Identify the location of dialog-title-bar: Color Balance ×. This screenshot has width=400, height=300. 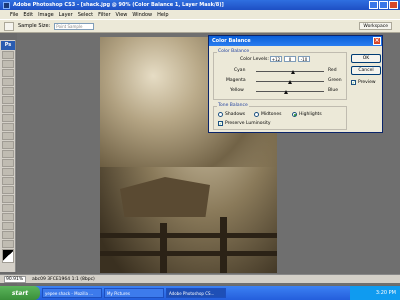
(295, 41).